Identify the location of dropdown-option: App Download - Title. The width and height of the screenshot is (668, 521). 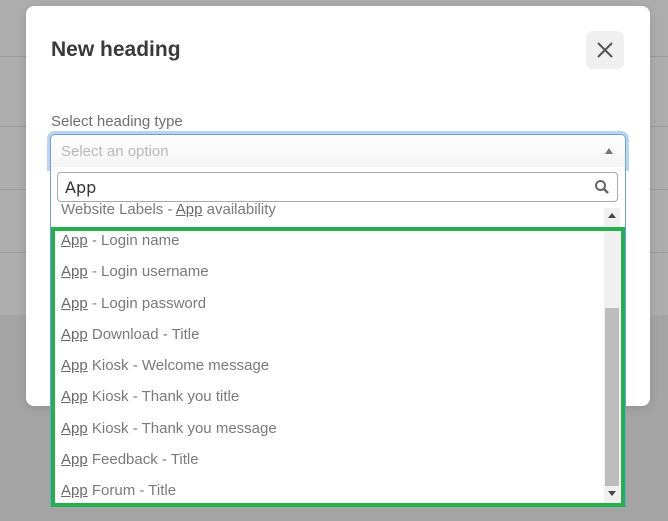
(130, 334).